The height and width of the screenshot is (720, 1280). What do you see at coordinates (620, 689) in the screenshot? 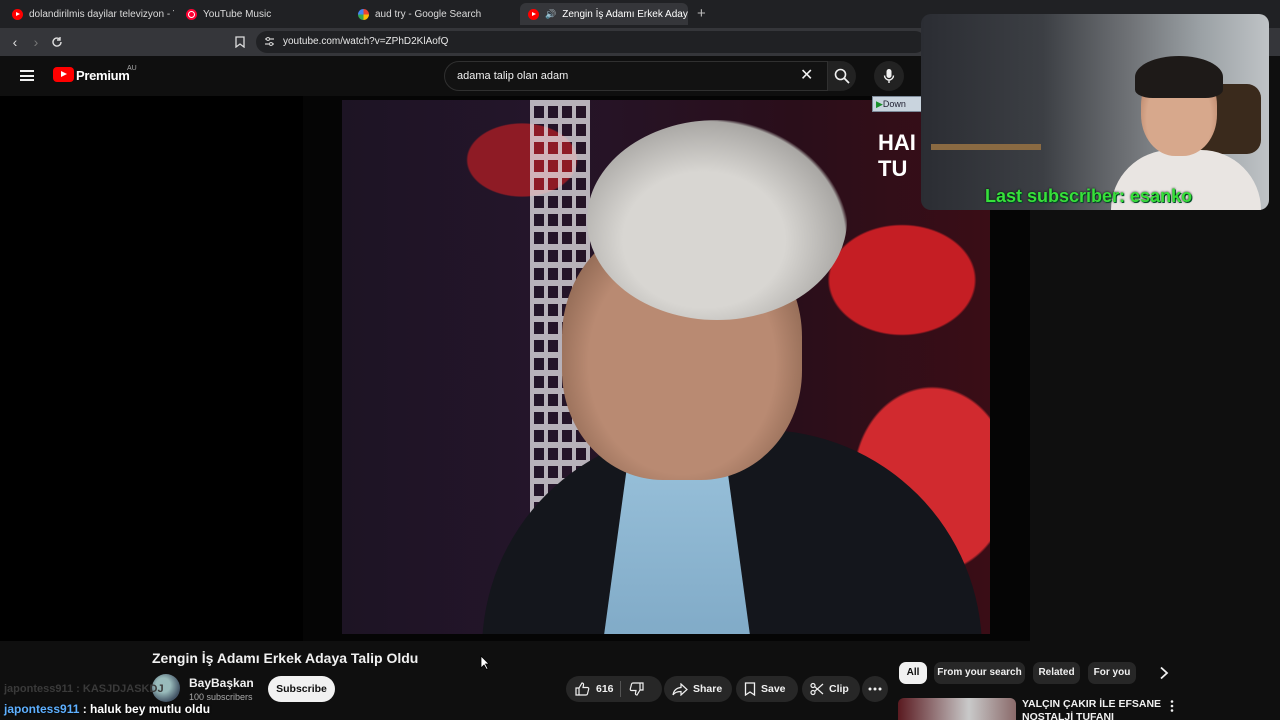
I see `divider` at bounding box center [620, 689].